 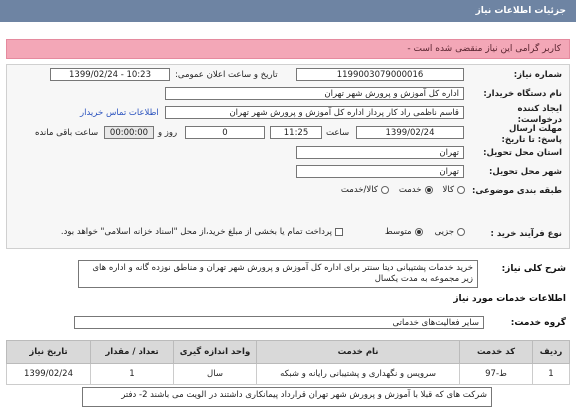 I want to click on cell-service-name: سرویس و نگهداری و پشتیبانی رایانه و شبکه, so click(x=358, y=374).